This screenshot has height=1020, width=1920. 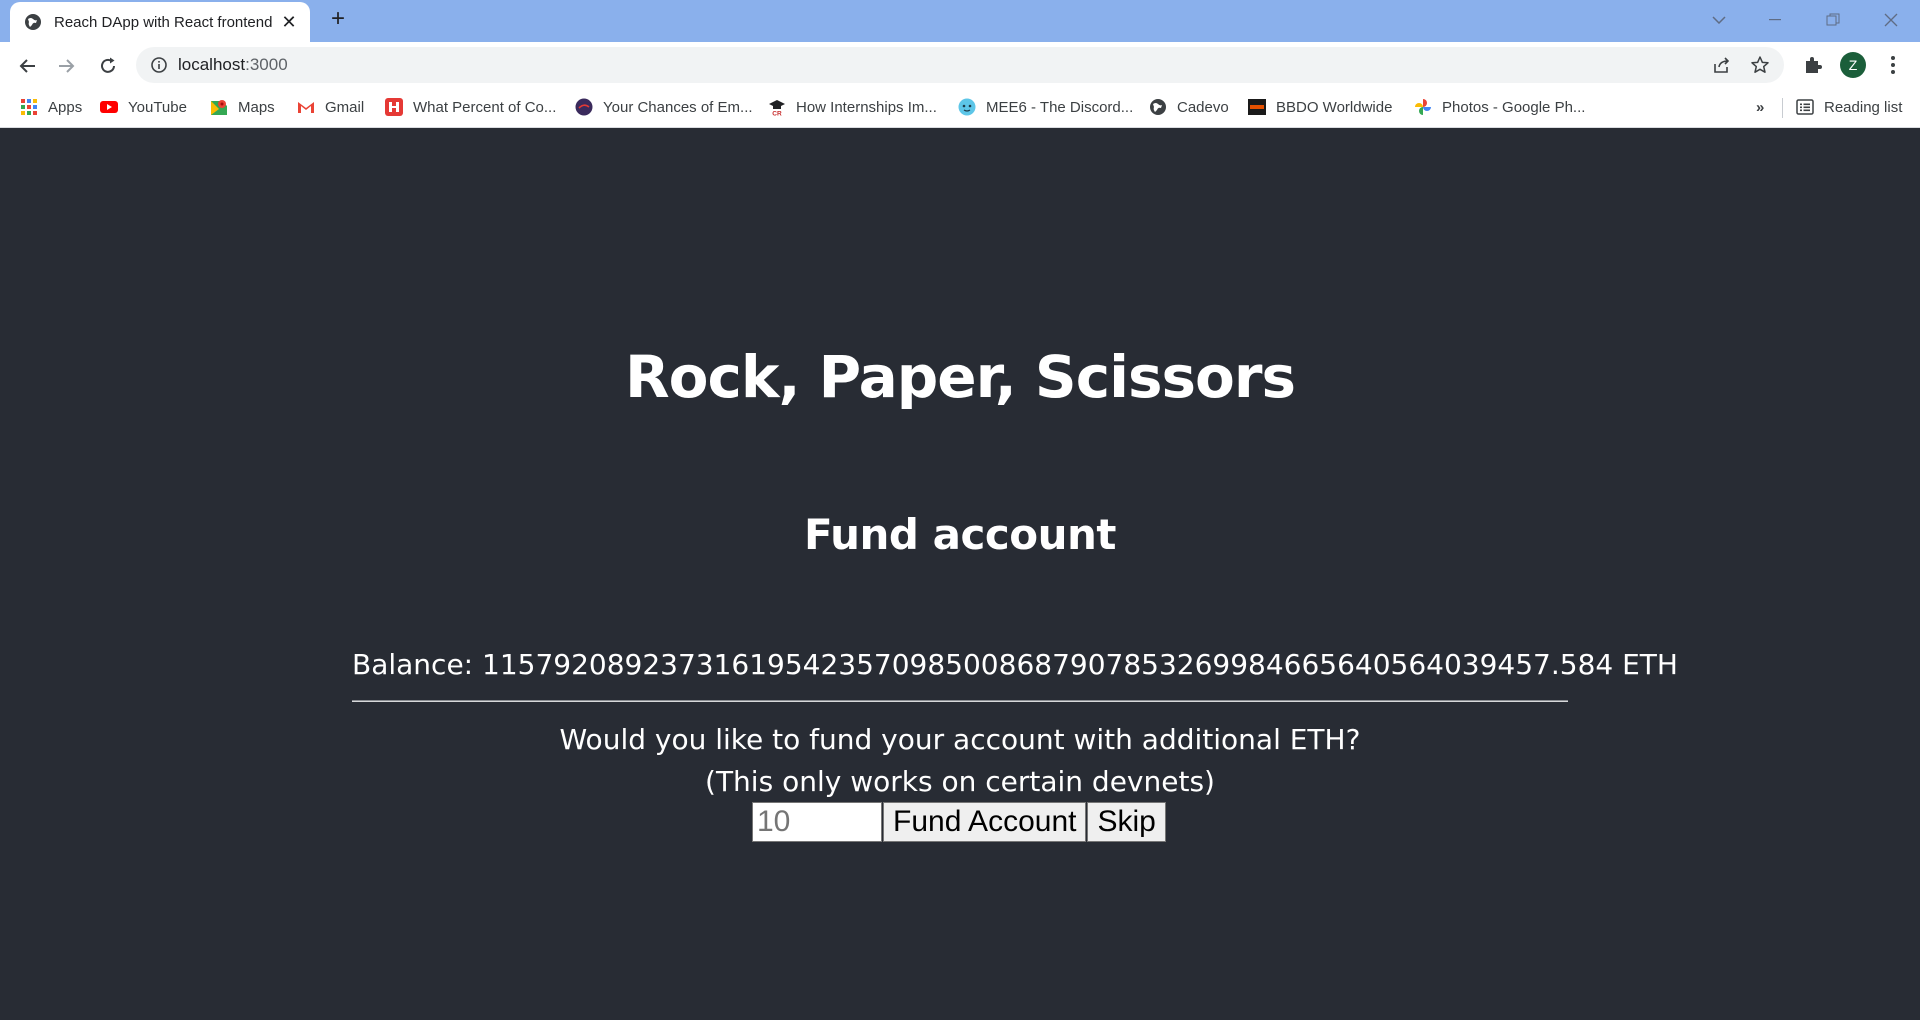 I want to click on browser-tab: Reach DApp with React frontend ✕, so click(x=160, y=22).